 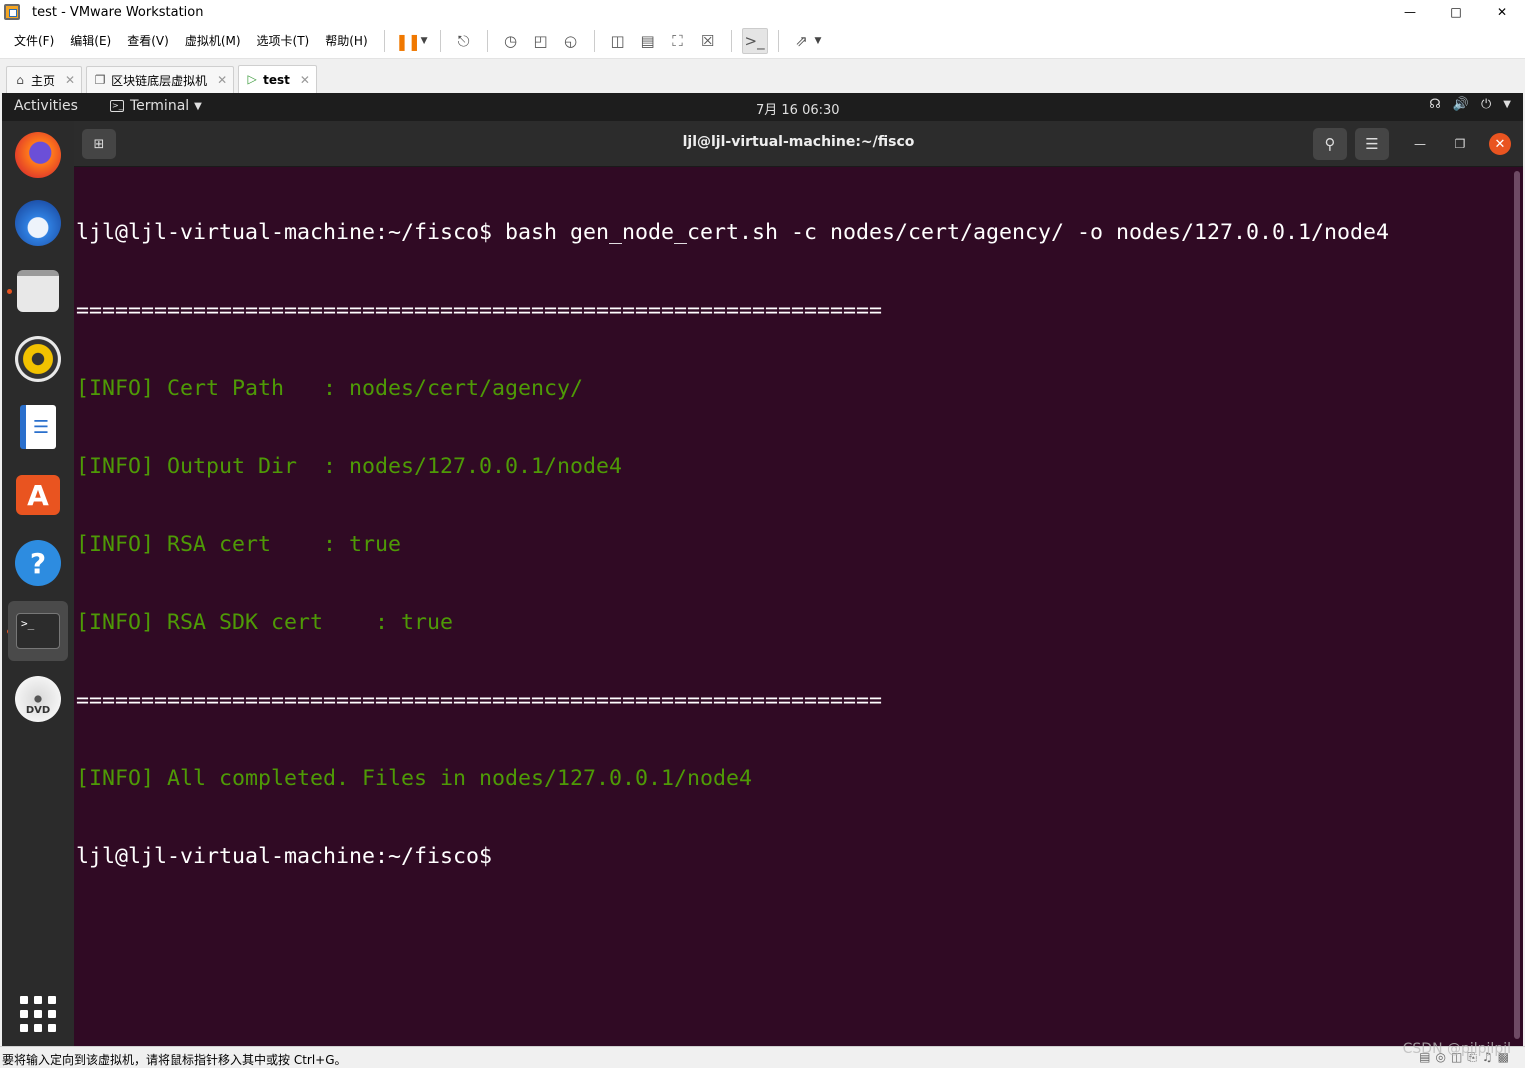 What do you see at coordinates (1435, 104) in the screenshot?
I see `network-icon: ☊` at bounding box center [1435, 104].